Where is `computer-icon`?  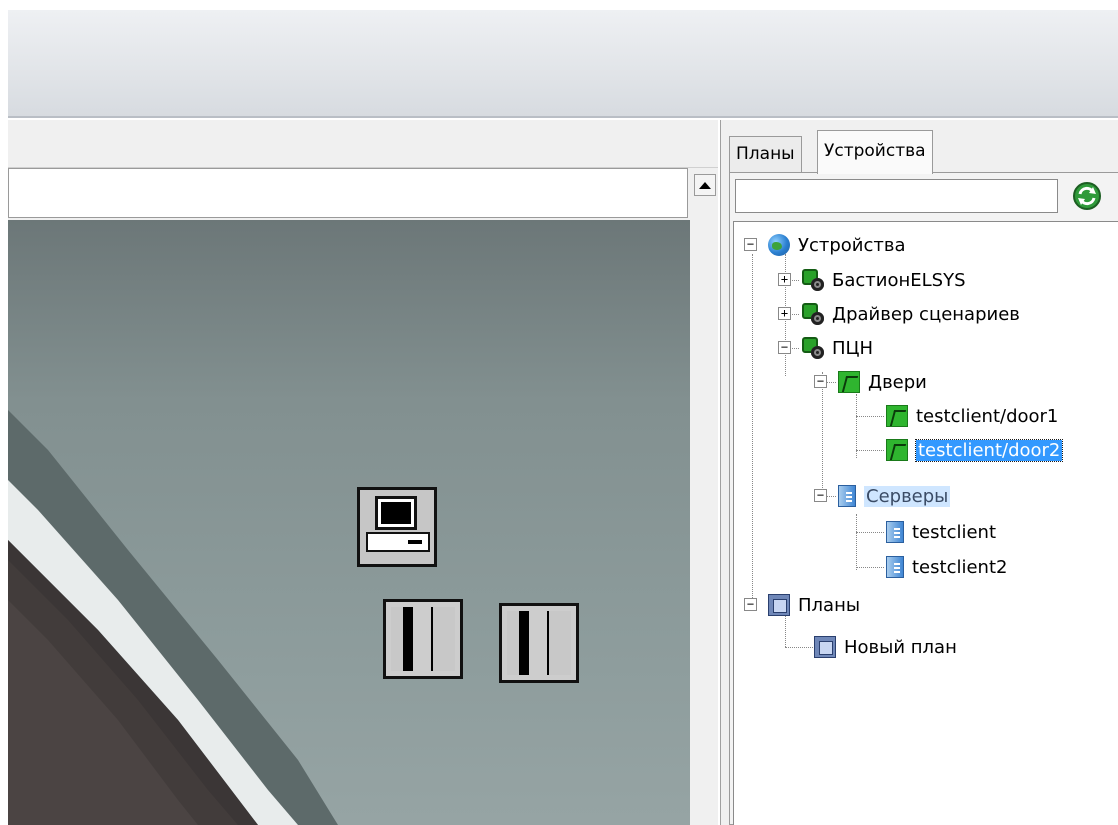 computer-icon is located at coordinates (397, 527).